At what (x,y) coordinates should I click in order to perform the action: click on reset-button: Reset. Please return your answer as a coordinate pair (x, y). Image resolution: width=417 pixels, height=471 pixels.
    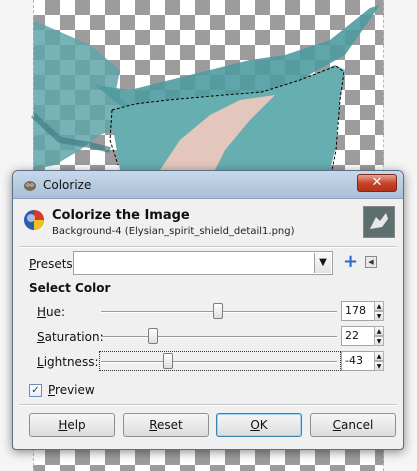
    Looking at the image, I should click on (166, 425).